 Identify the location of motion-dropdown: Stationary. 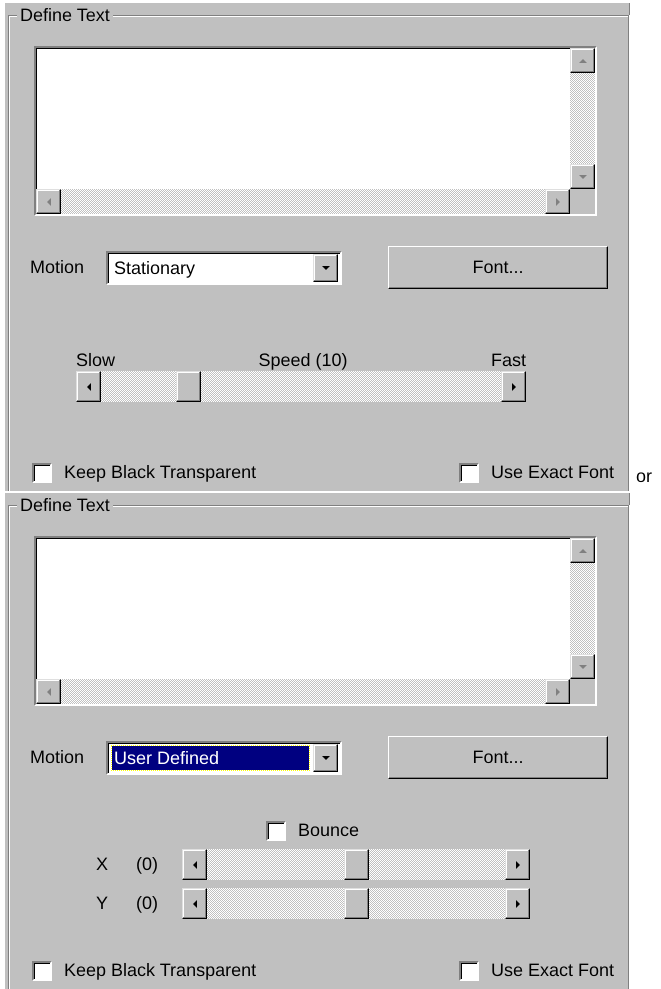
(224, 267).